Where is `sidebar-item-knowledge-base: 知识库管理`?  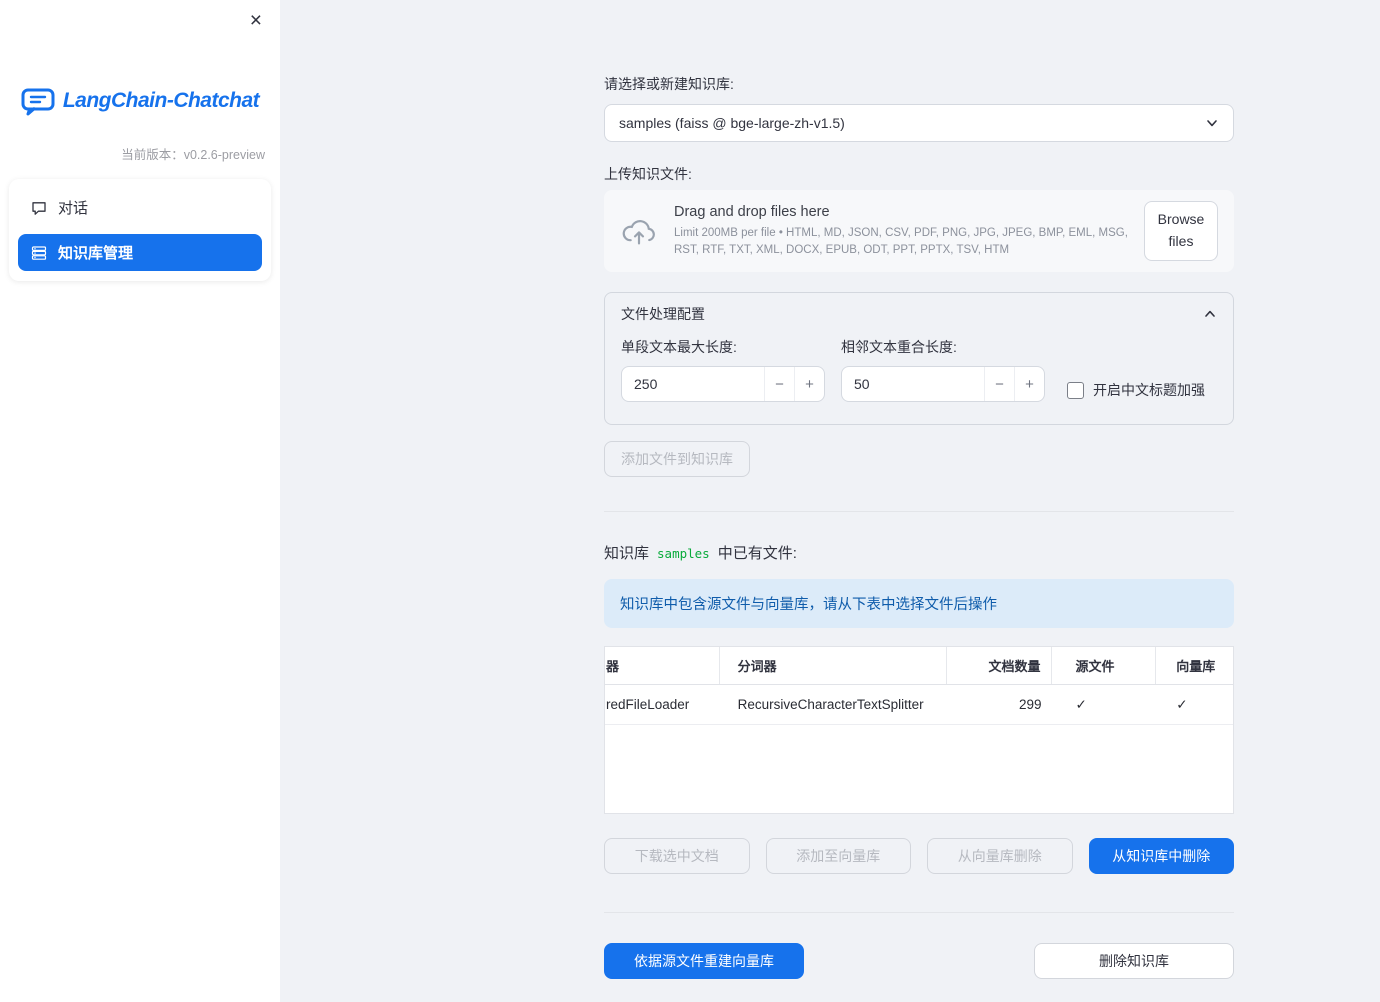 sidebar-item-knowledge-base: 知识库管理 is located at coordinates (140, 252).